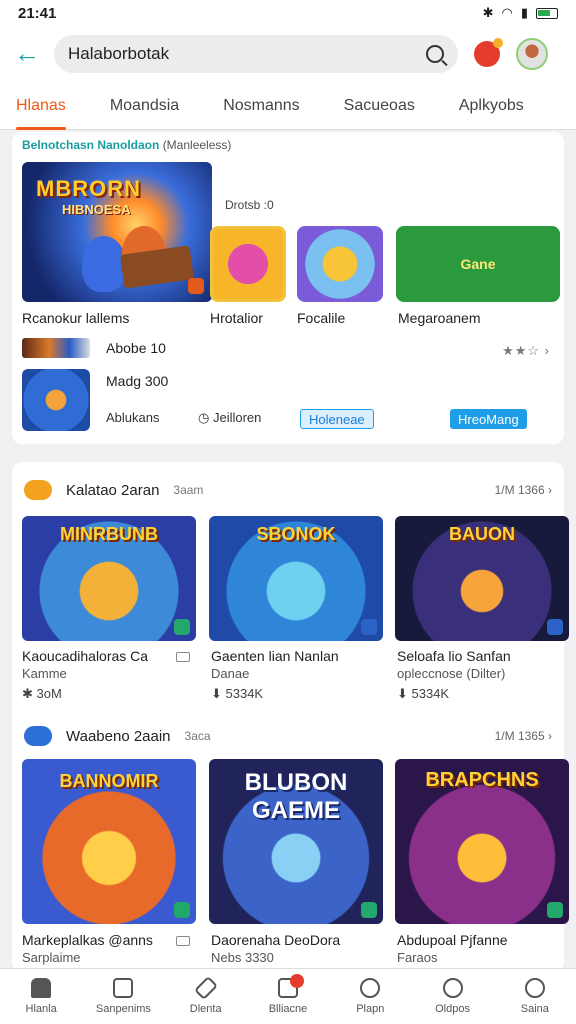  I want to click on tab-aplkyobs: Aplkyobs, so click(485, 106).